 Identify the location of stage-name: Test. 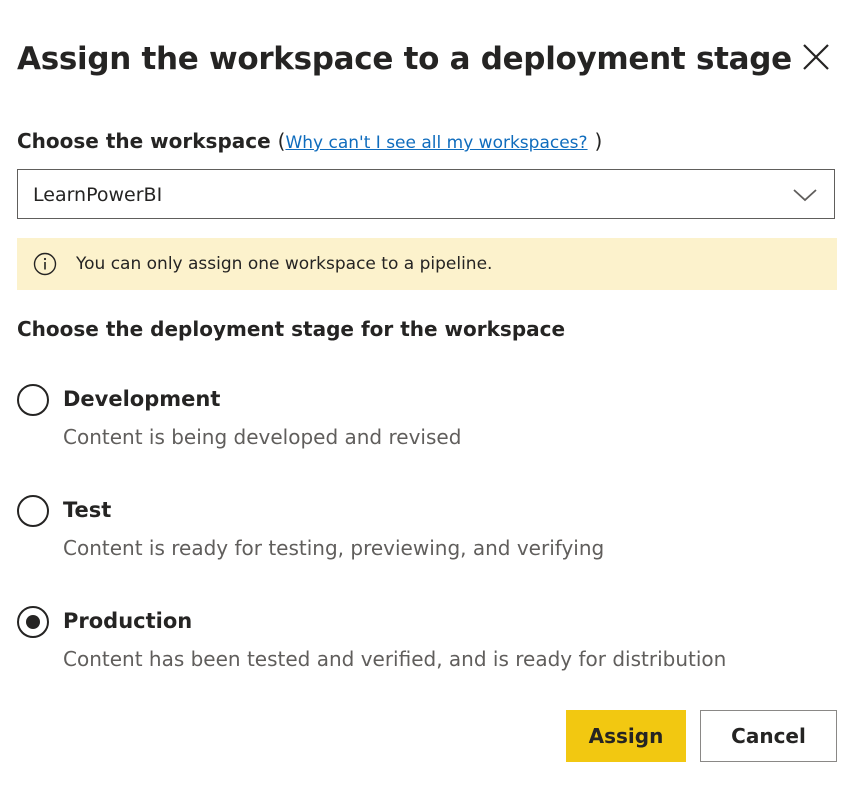
(87, 510).